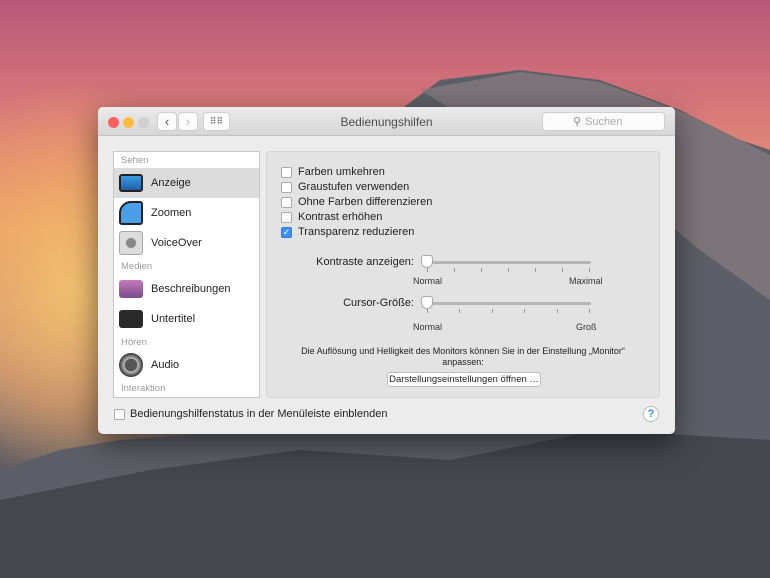  I want to click on checkbox-ohne-farben: Ohne Farben differenzieren, so click(356, 202).